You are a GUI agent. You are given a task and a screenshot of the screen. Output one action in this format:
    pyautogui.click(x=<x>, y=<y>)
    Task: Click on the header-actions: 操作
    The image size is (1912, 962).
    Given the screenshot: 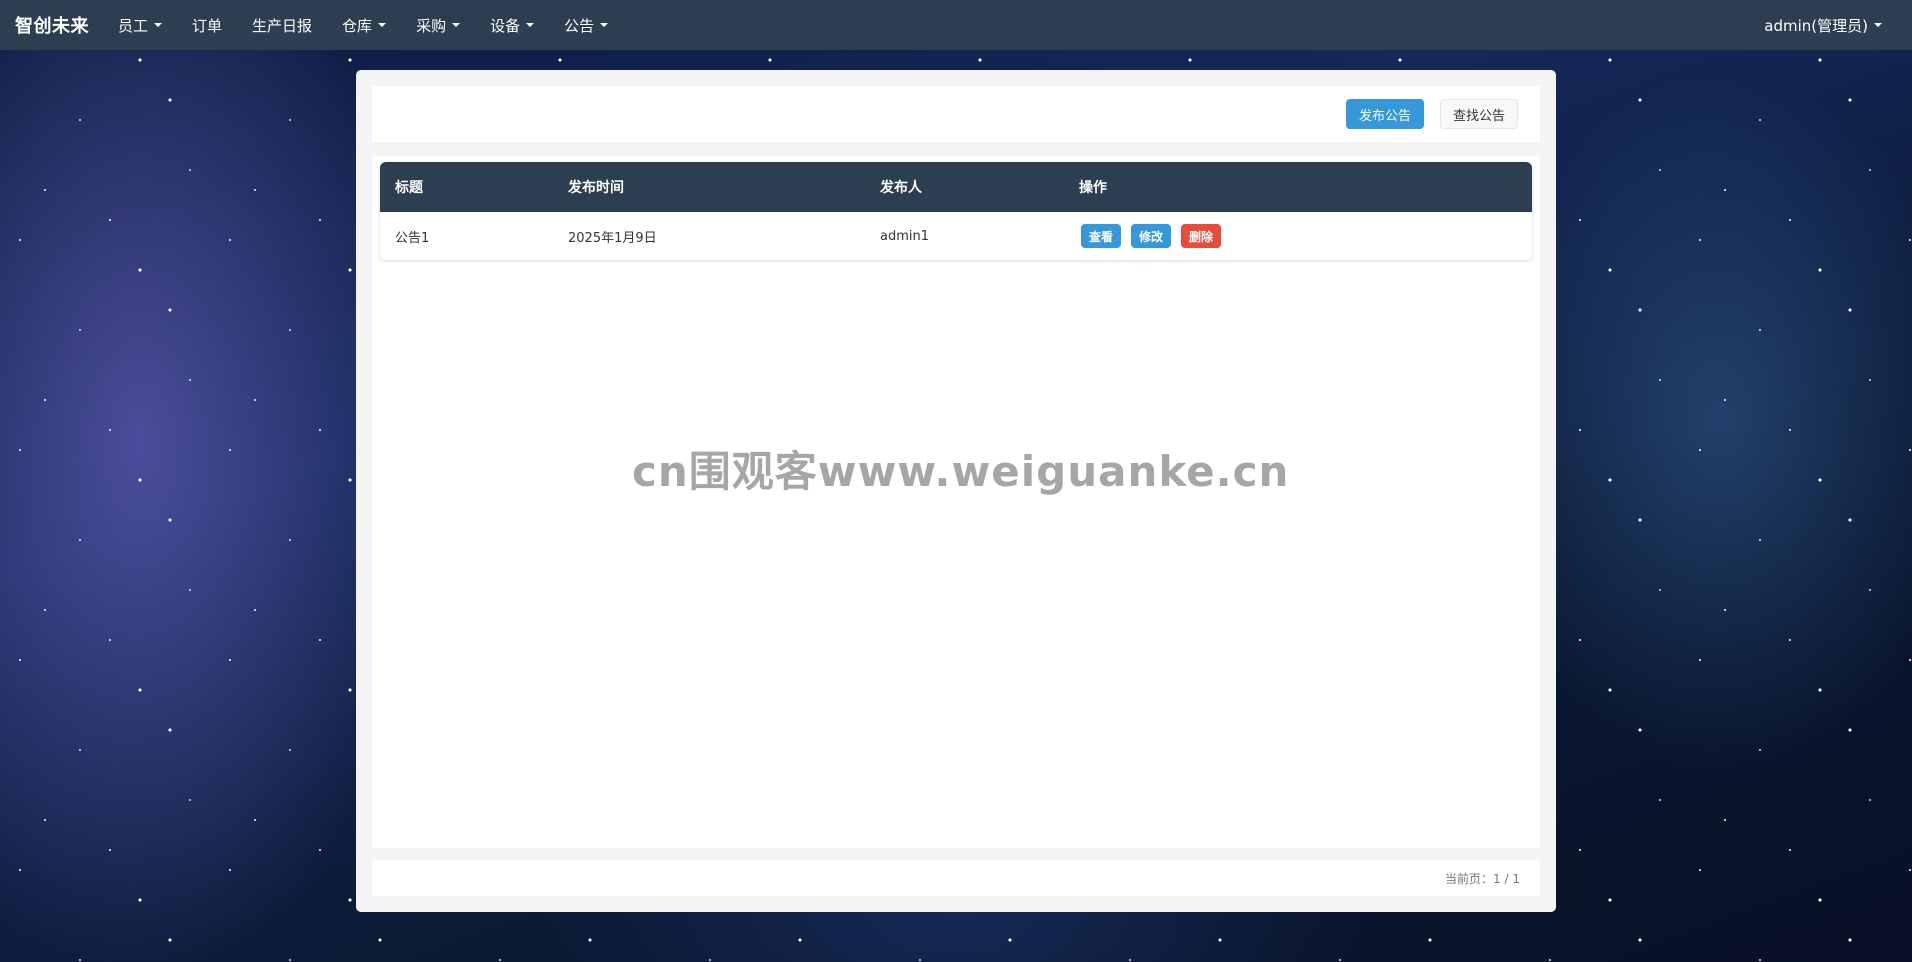 What is the action you would take?
    pyautogui.click(x=1093, y=188)
    